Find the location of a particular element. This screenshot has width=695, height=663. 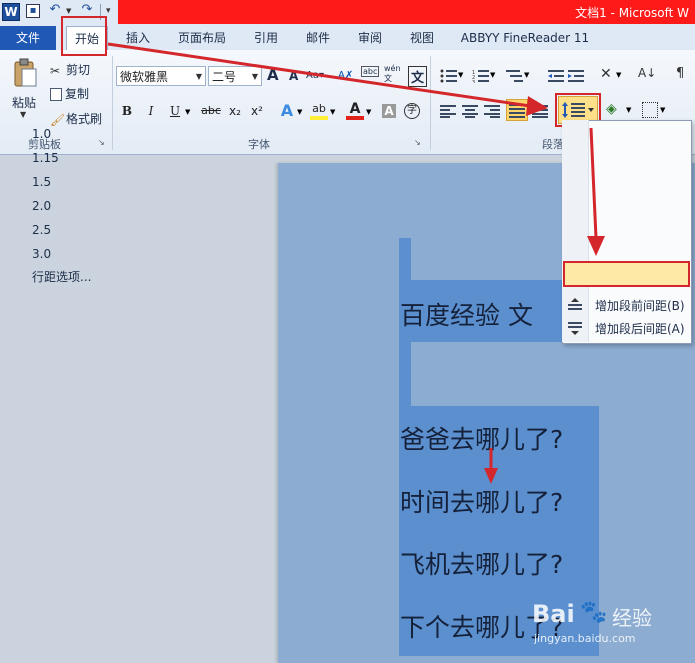

watermark-text: 经验 is located at coordinates (632, 618).